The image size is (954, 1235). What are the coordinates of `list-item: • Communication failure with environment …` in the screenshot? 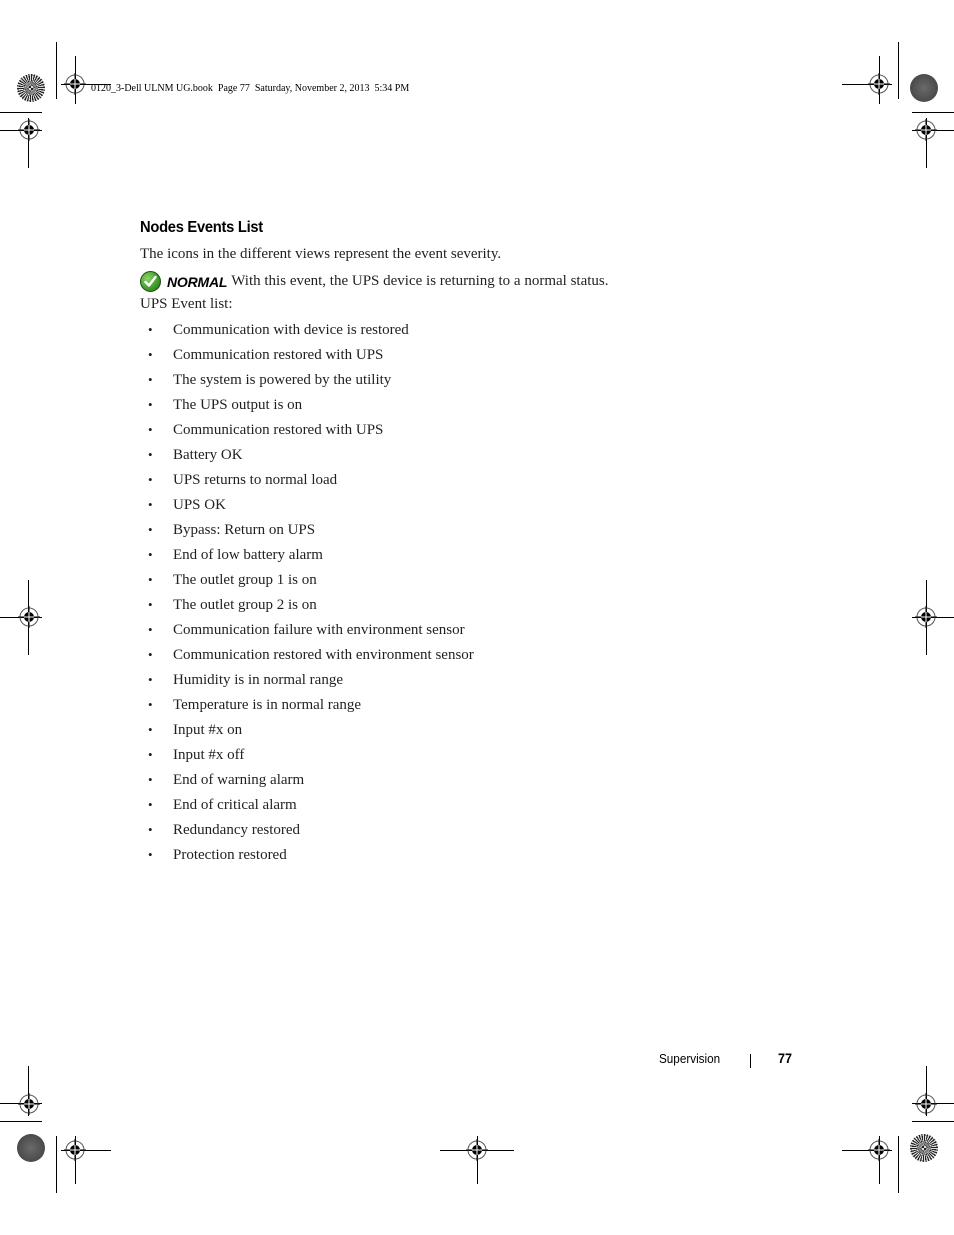 It's located at (307, 632).